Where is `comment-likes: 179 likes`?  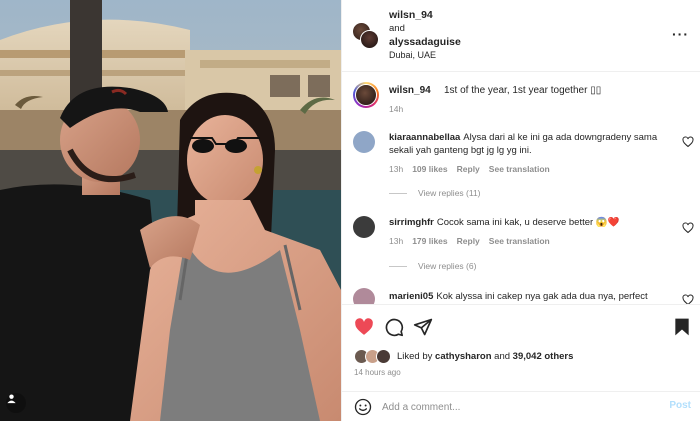
comment-likes: 179 likes is located at coordinates (429, 241).